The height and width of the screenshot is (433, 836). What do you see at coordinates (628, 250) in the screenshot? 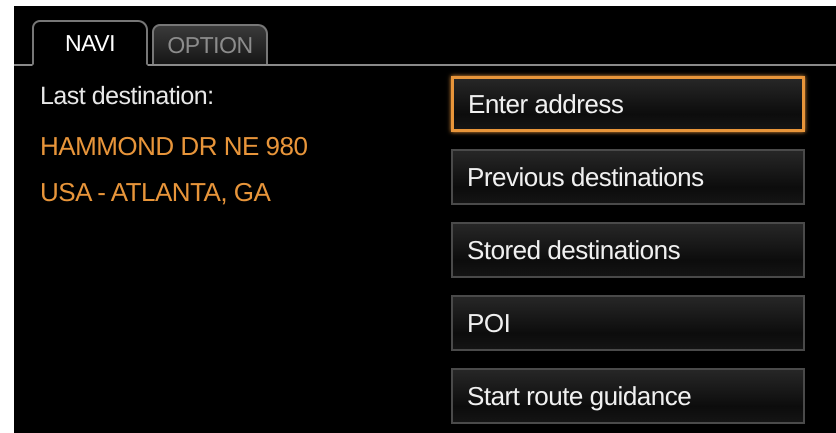
I see `menu-button: Stored destinations` at bounding box center [628, 250].